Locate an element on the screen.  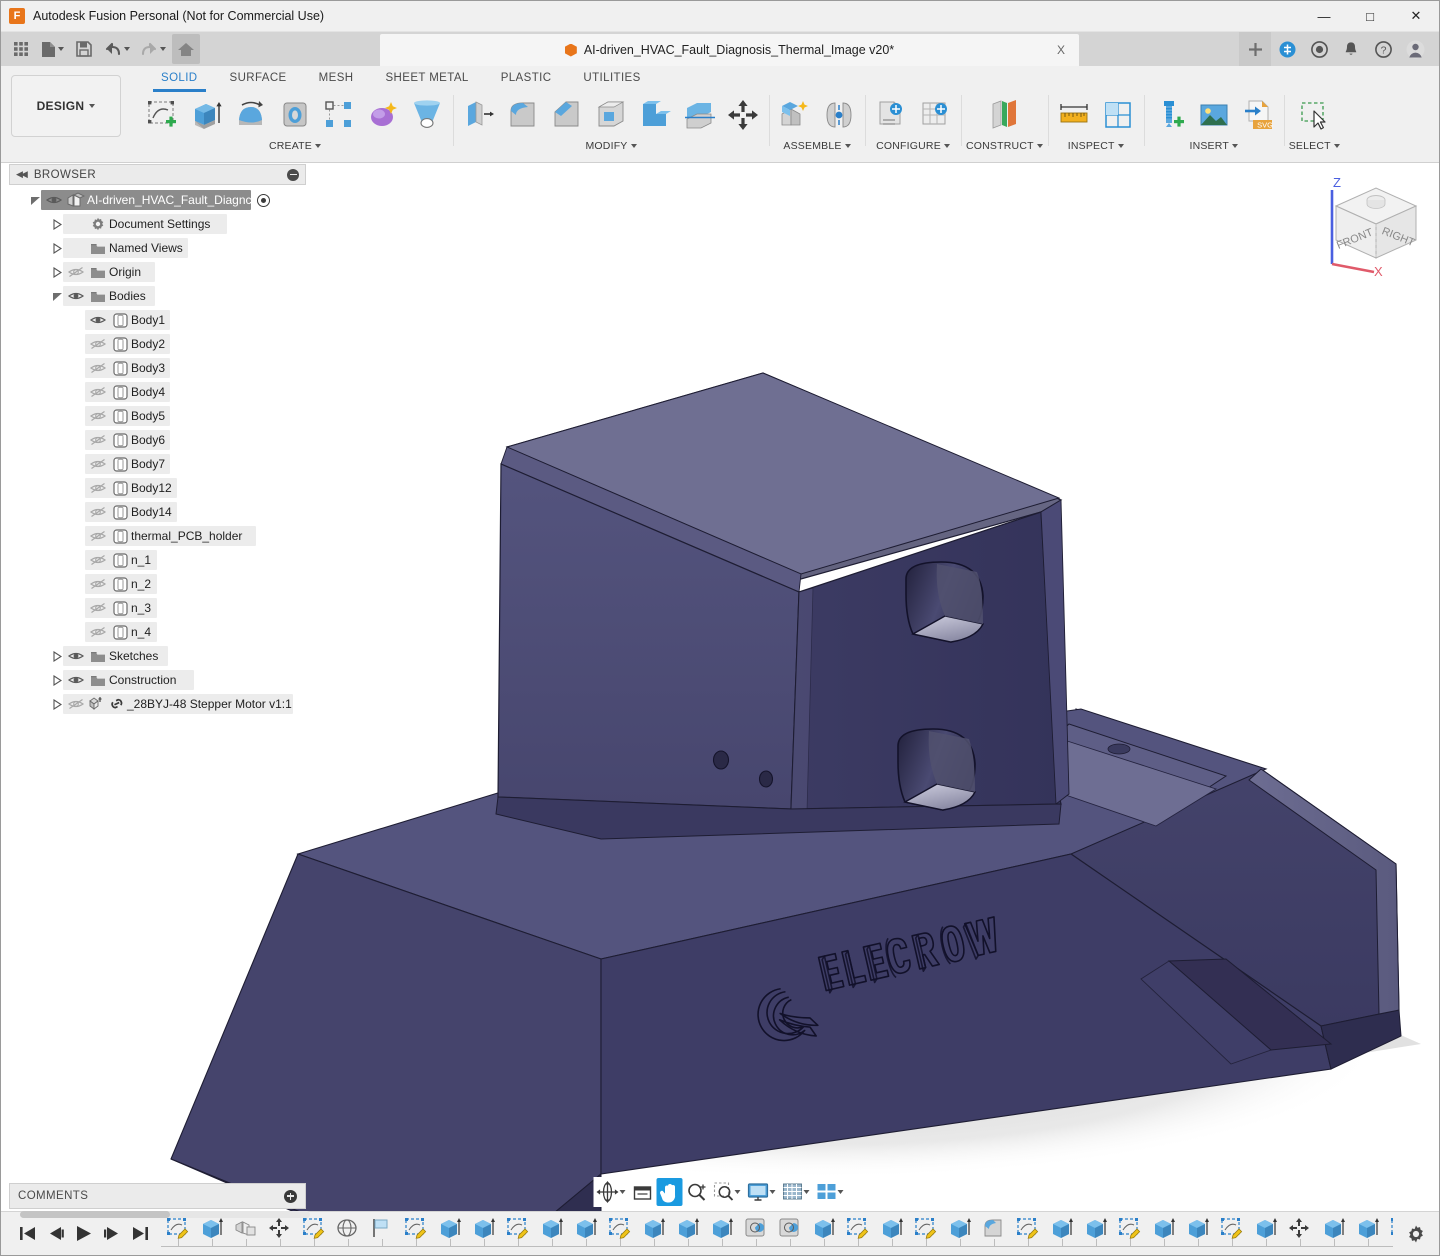
new-file-caret is located at coordinates (61, 49).